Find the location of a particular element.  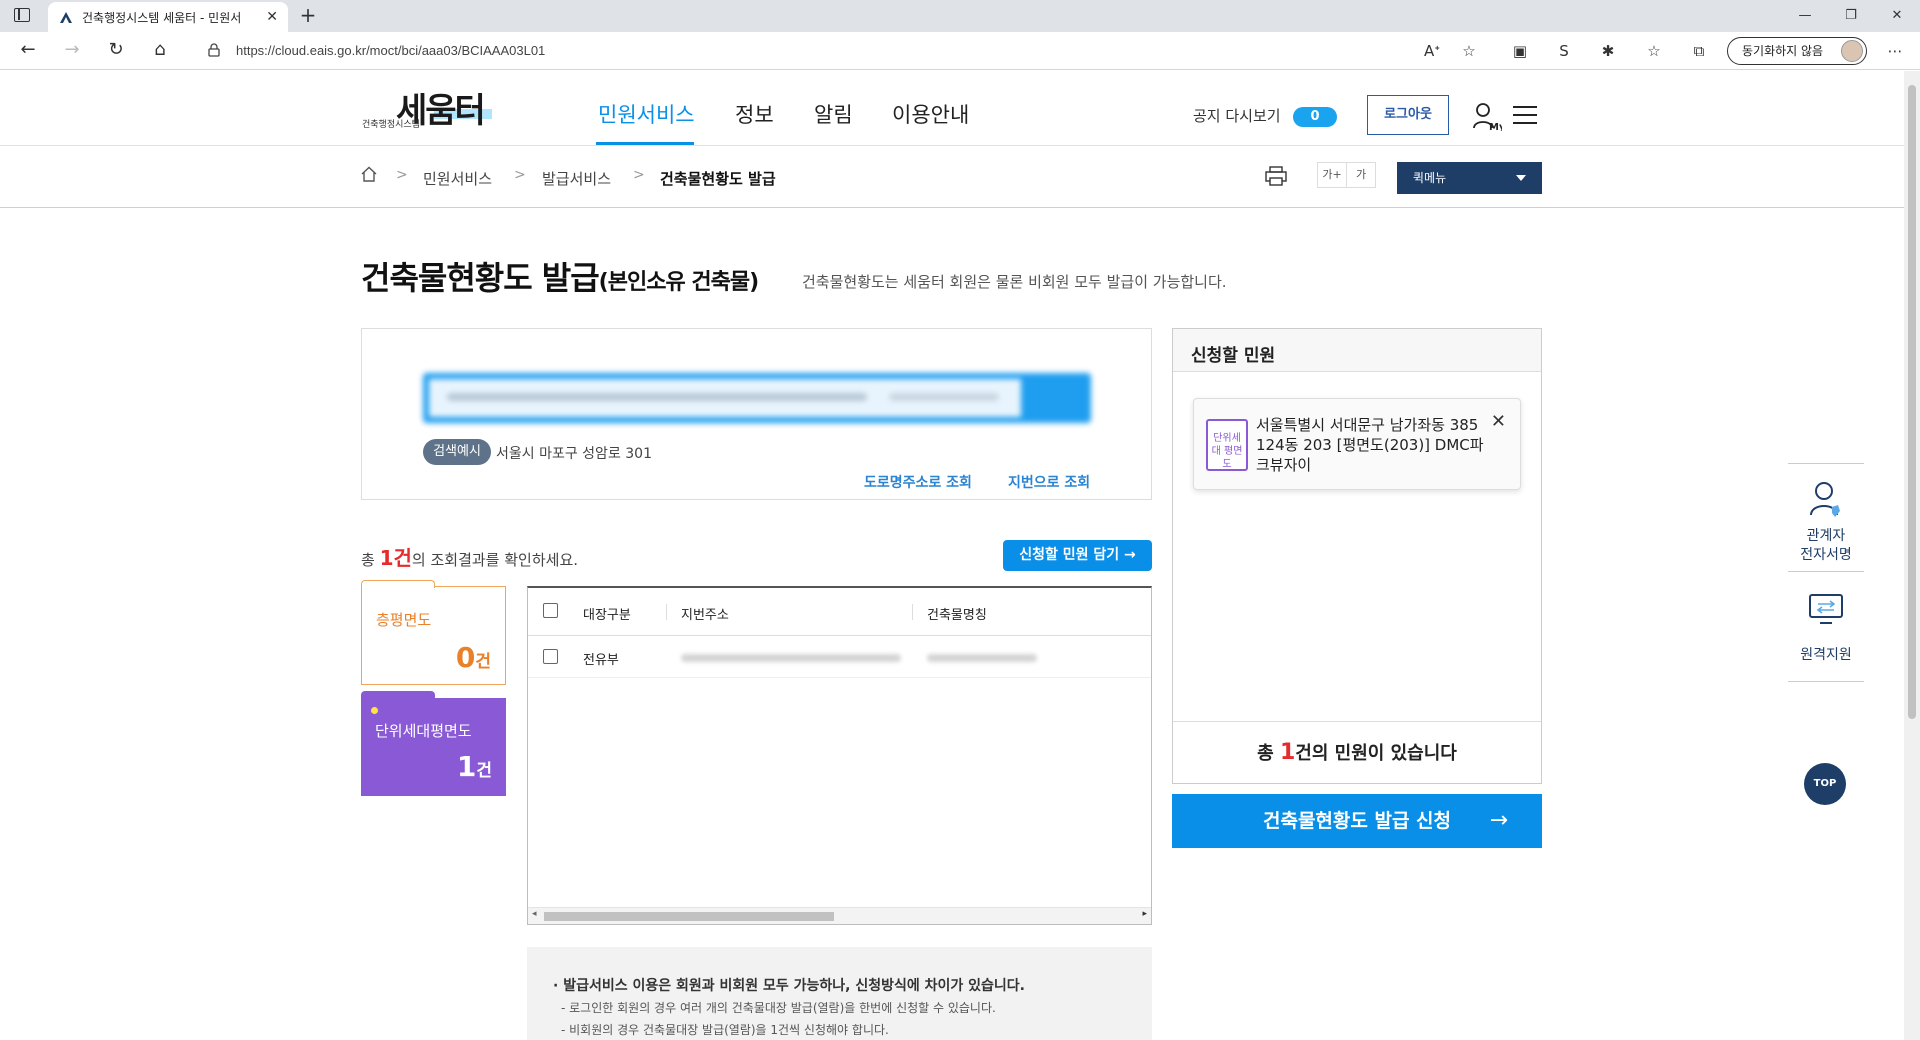

table-row: 전유부 is located at coordinates (839, 657).